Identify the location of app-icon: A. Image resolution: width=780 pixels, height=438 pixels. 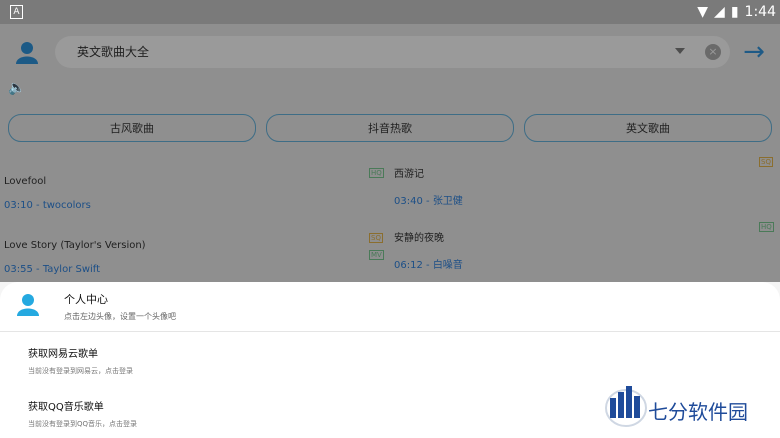
(16, 12).